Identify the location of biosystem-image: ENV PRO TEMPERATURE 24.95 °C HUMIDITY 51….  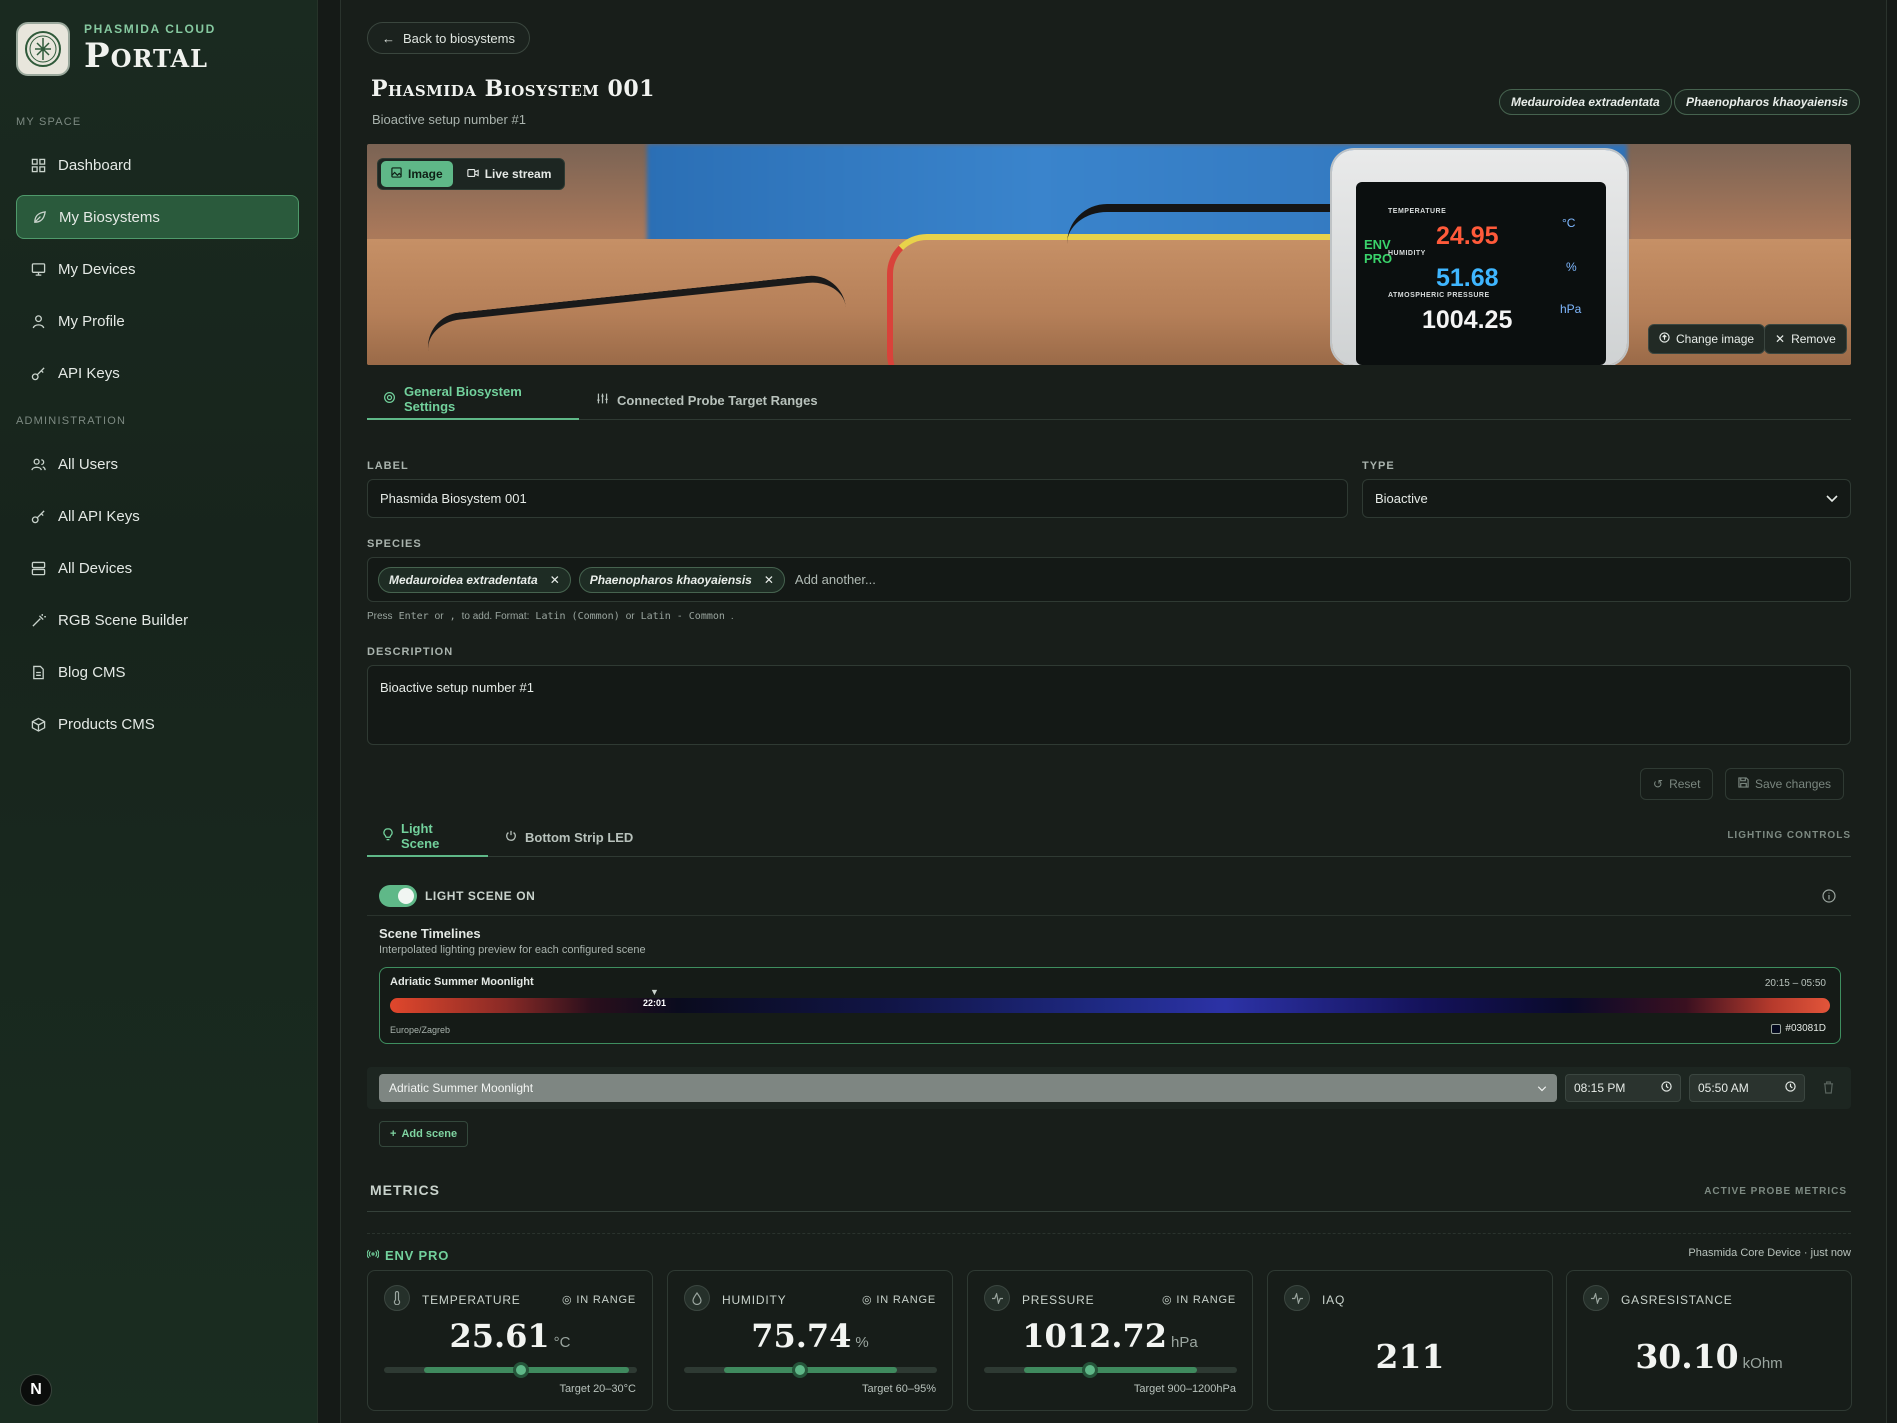
(1109, 254).